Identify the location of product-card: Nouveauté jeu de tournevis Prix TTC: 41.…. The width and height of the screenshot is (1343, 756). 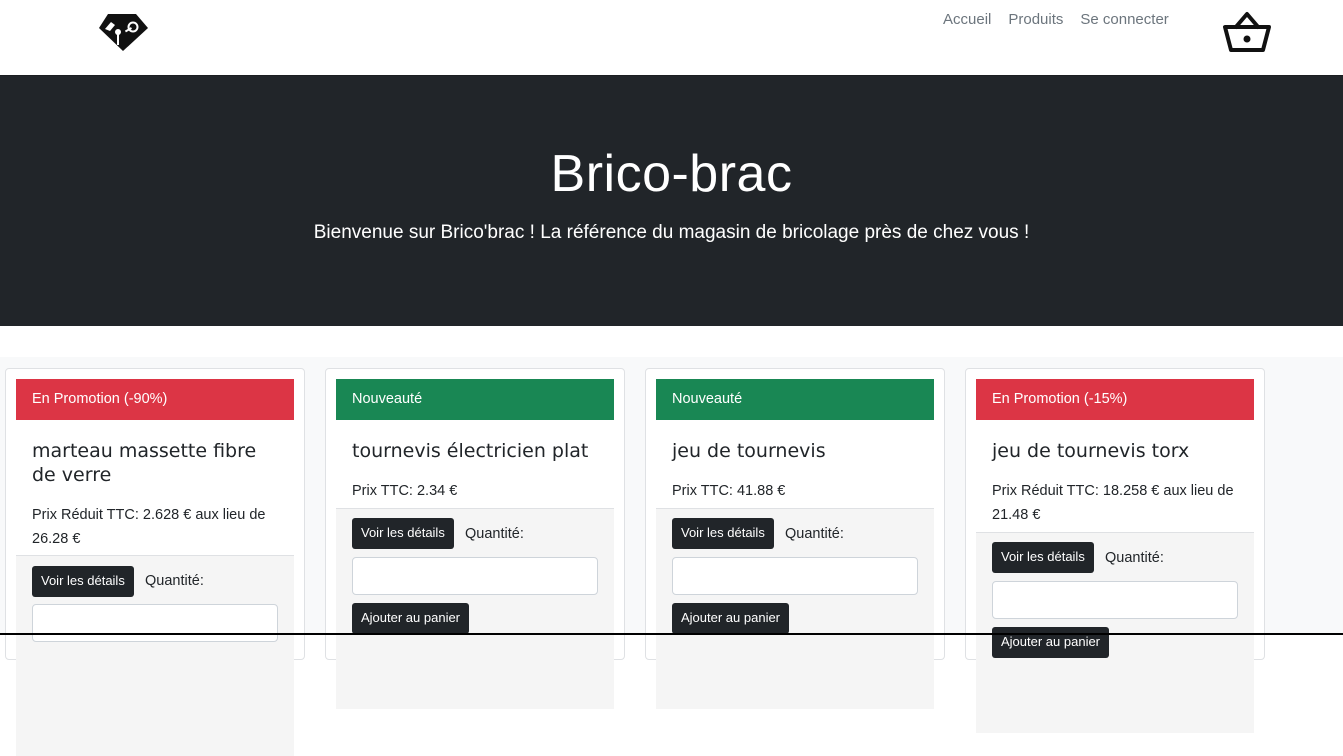
(795, 538).